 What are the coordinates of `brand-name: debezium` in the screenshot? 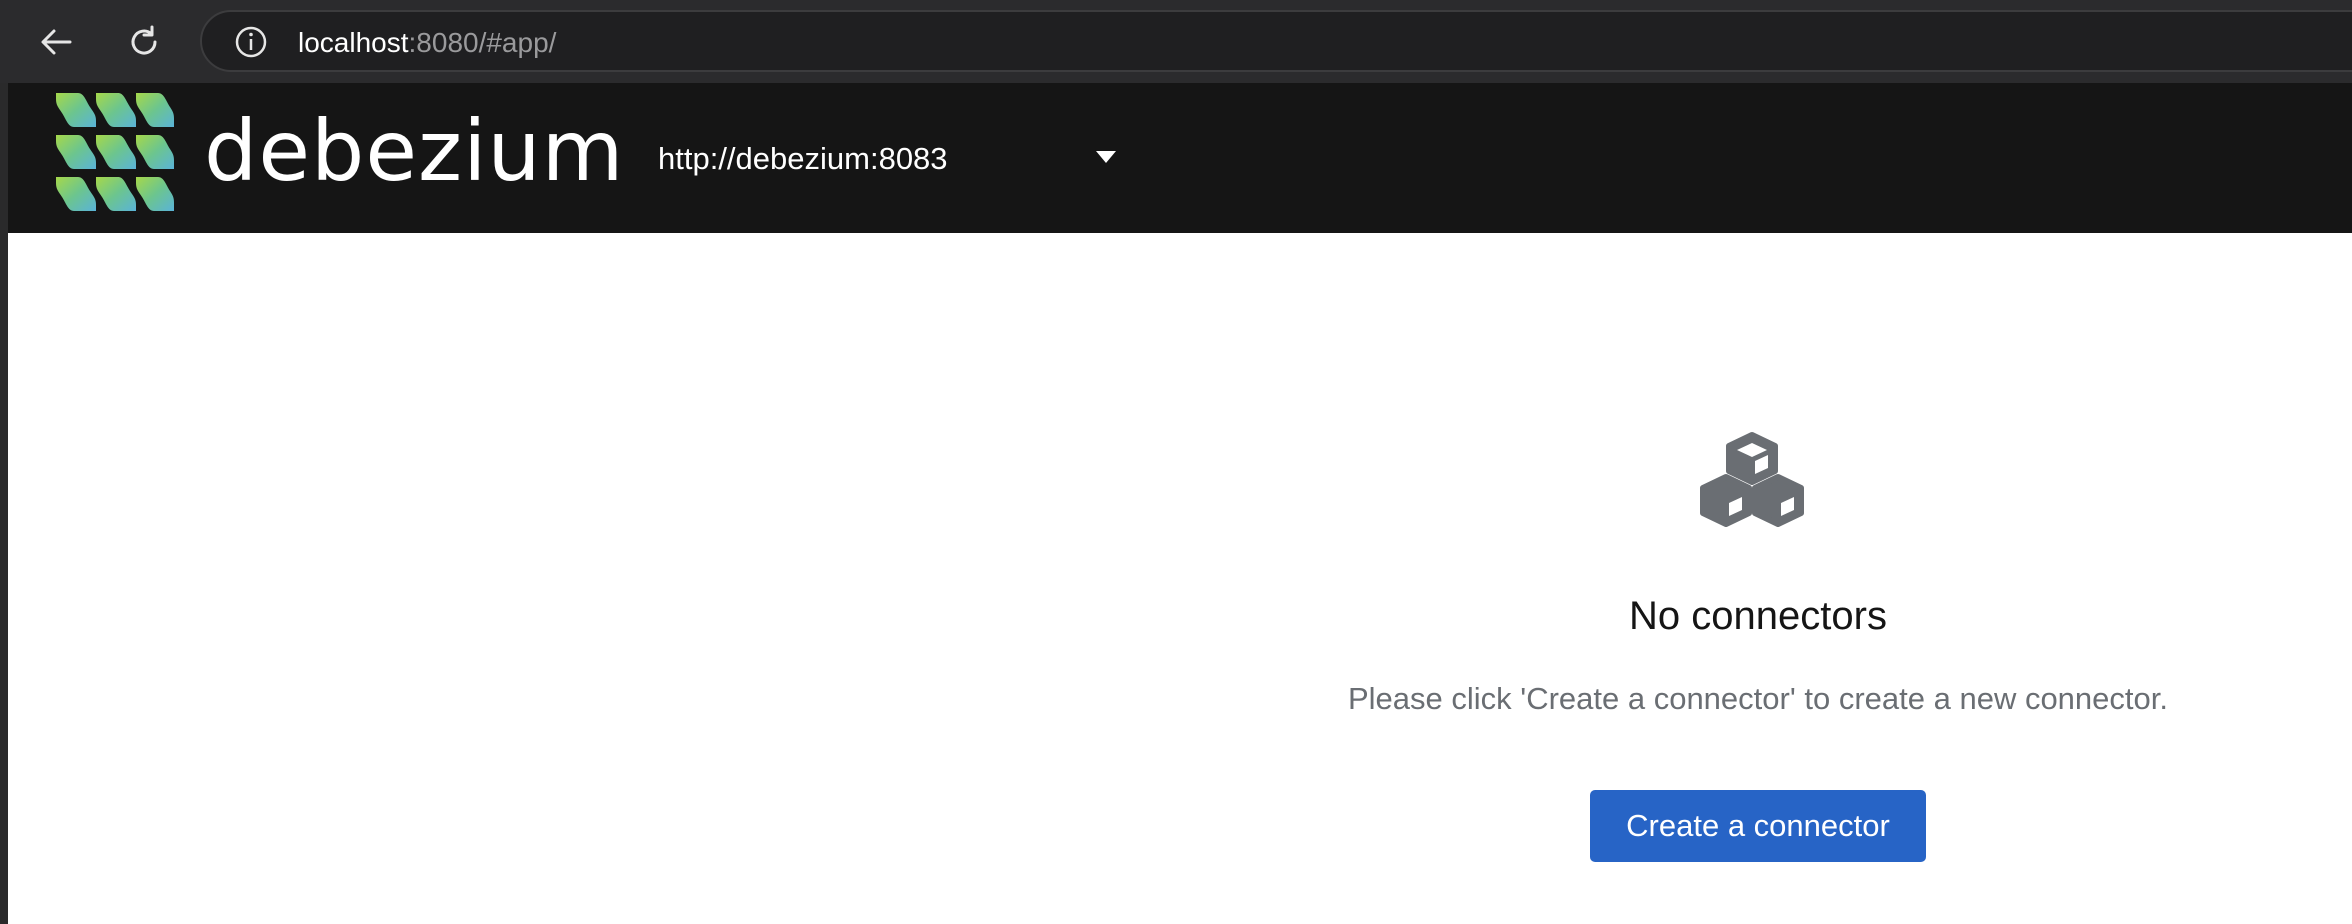 It's located at (414, 151).